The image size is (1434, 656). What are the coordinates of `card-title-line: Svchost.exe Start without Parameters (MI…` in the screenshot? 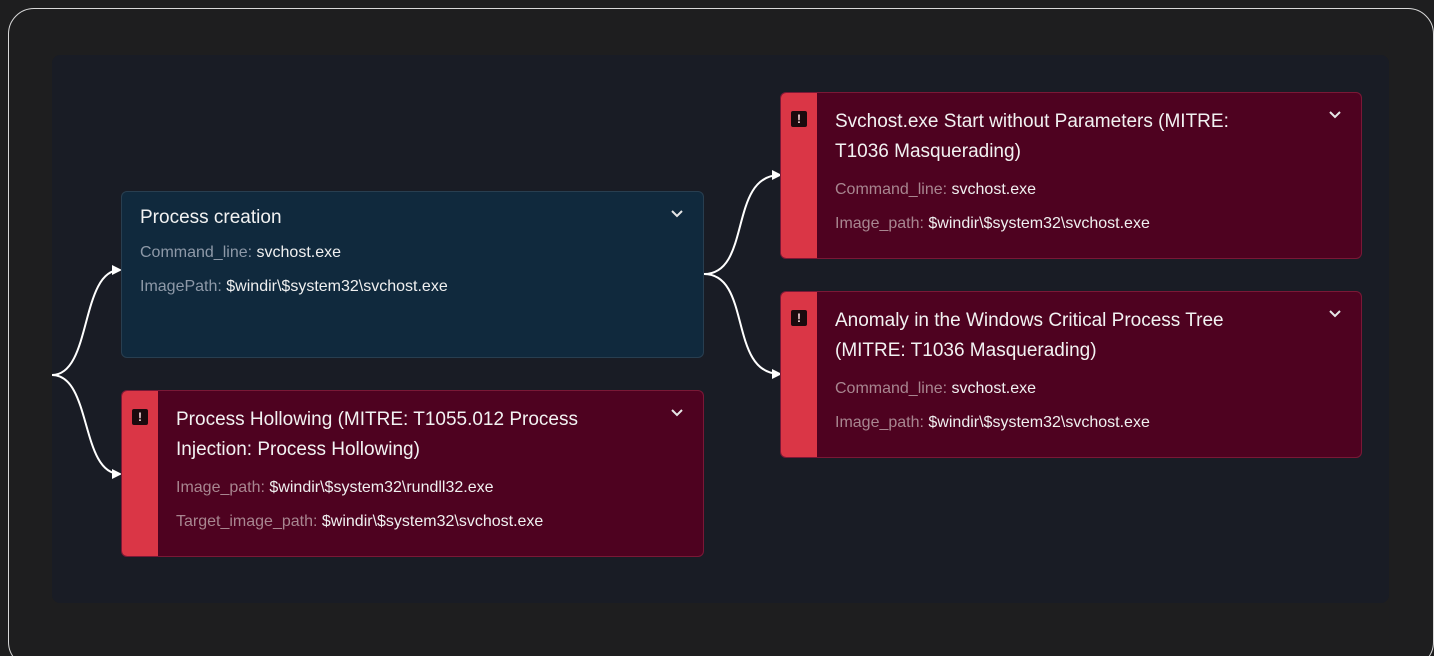 It's located at (1032, 121).